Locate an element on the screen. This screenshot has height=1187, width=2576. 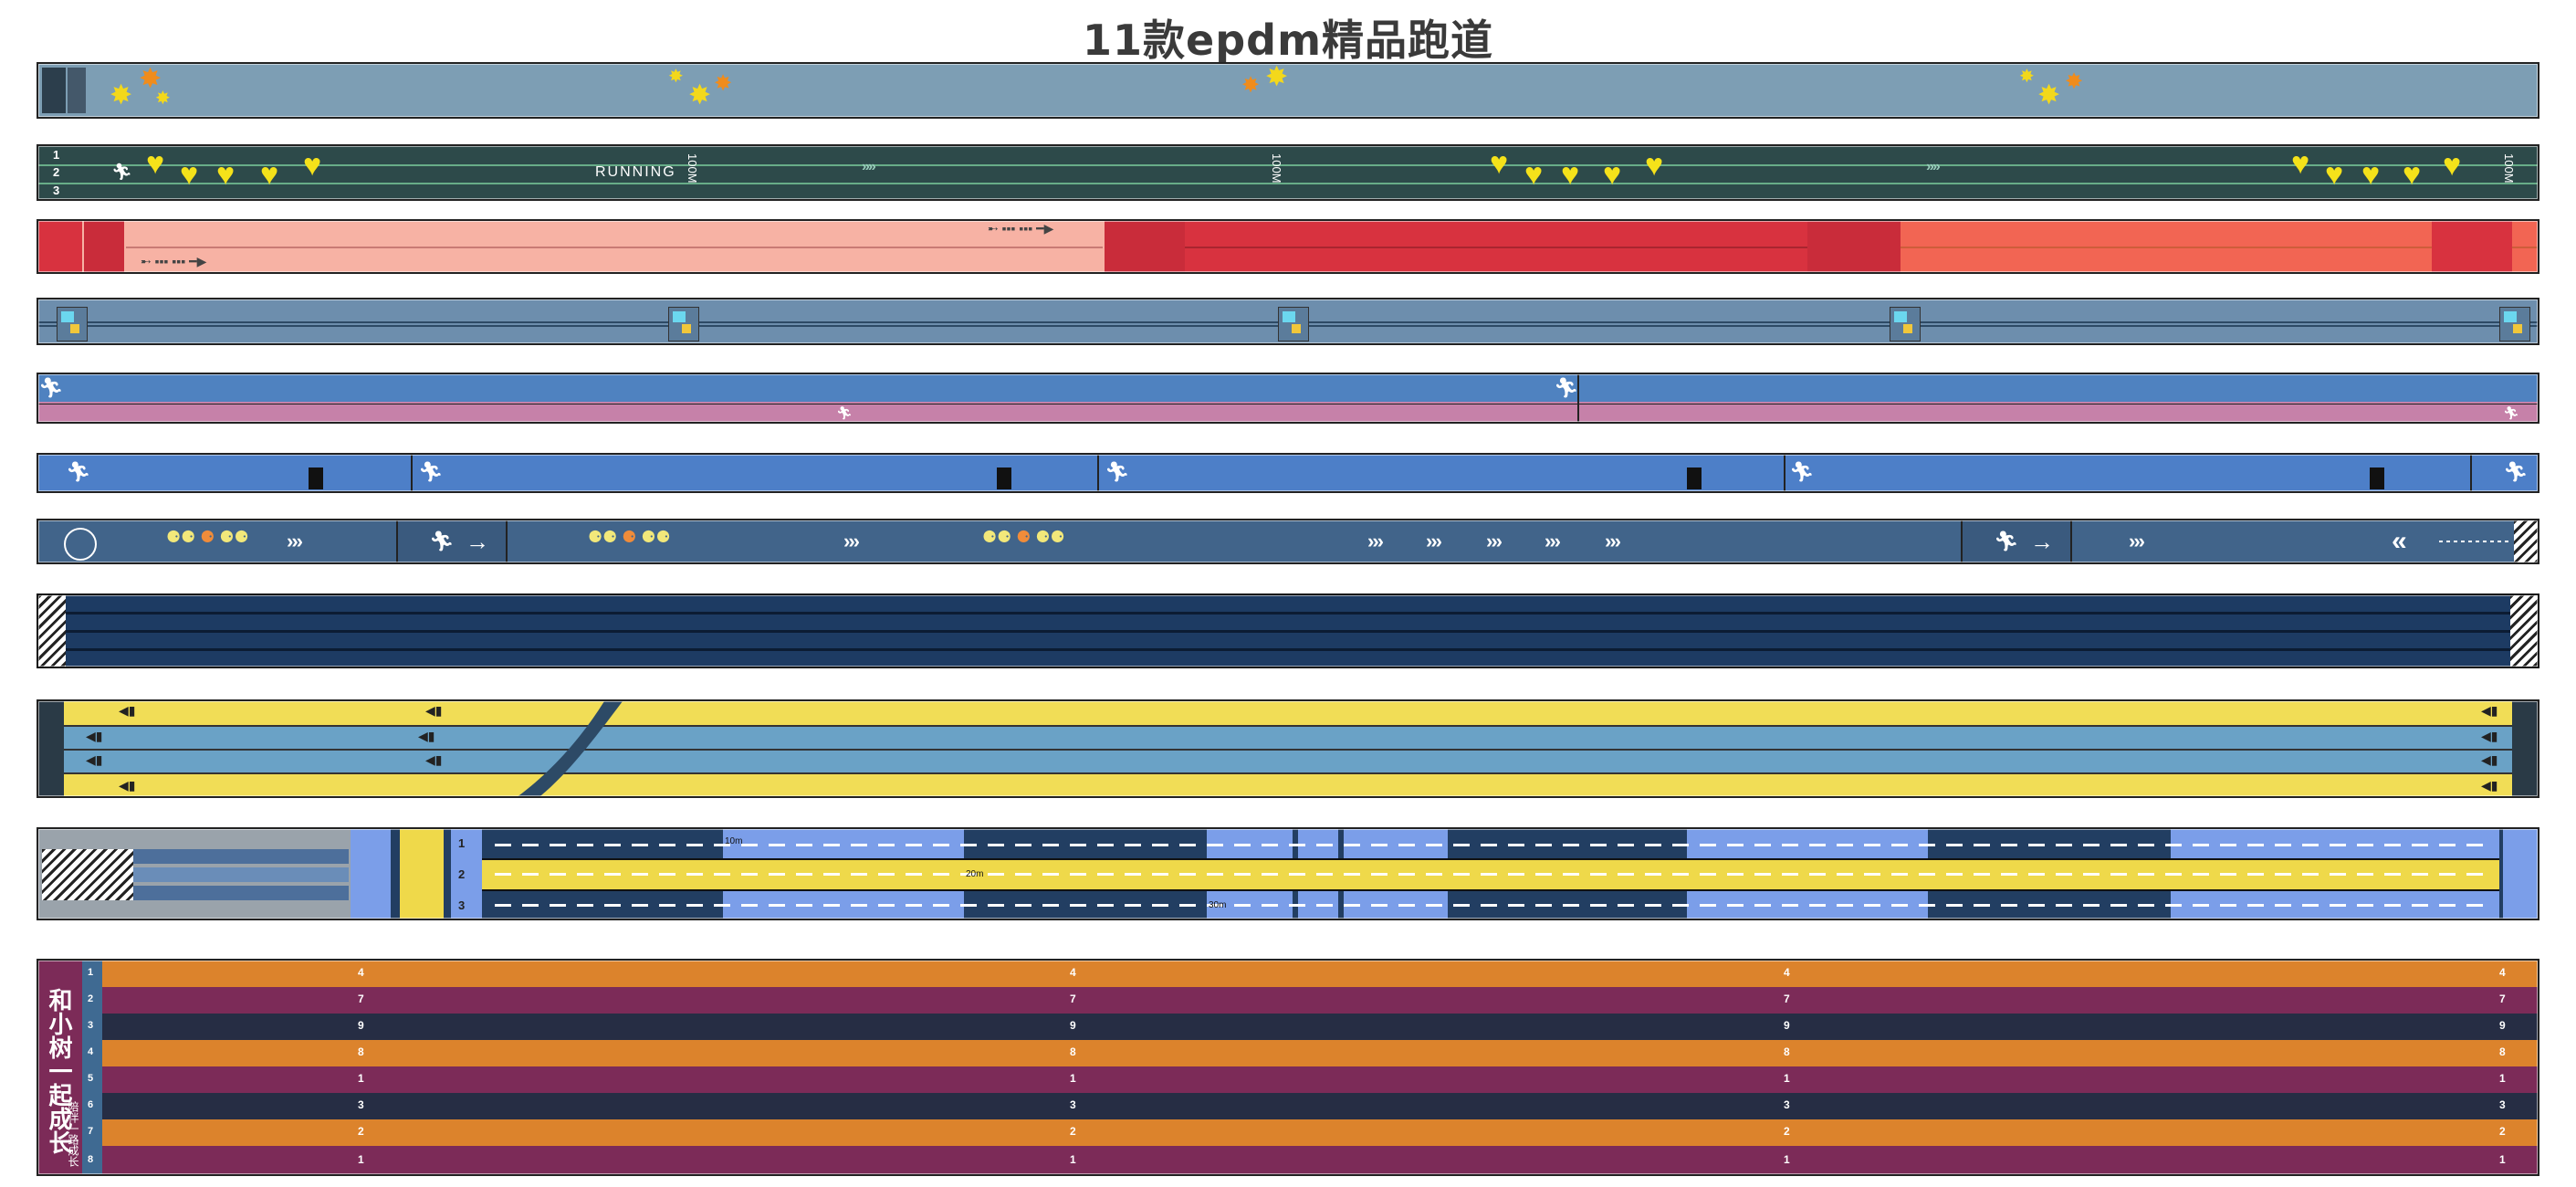
banner-block: 和小树一起成长 陪伴一路成长 is located at coordinates (60, 1067).